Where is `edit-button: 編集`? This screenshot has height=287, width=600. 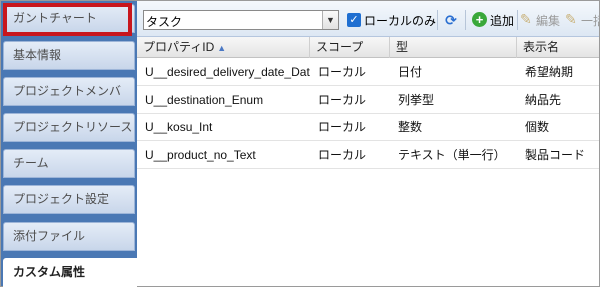 edit-button: 編集 is located at coordinates (548, 20).